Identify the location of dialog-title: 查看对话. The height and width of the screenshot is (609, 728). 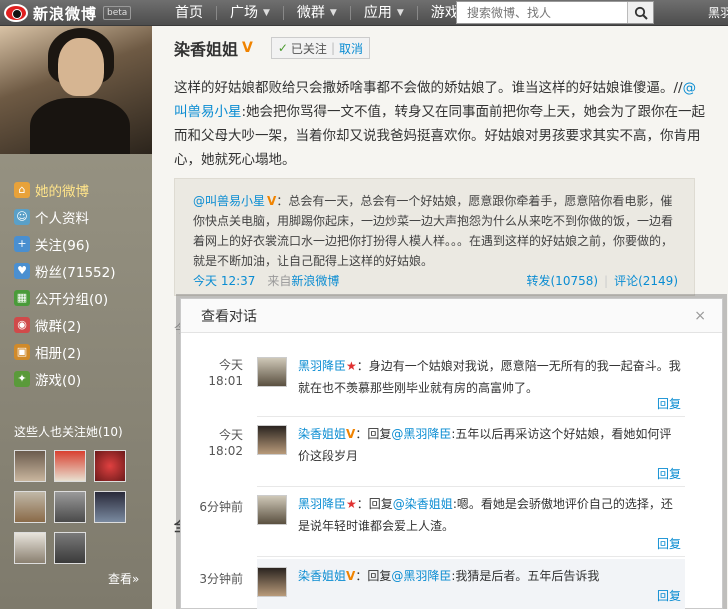
(229, 316).